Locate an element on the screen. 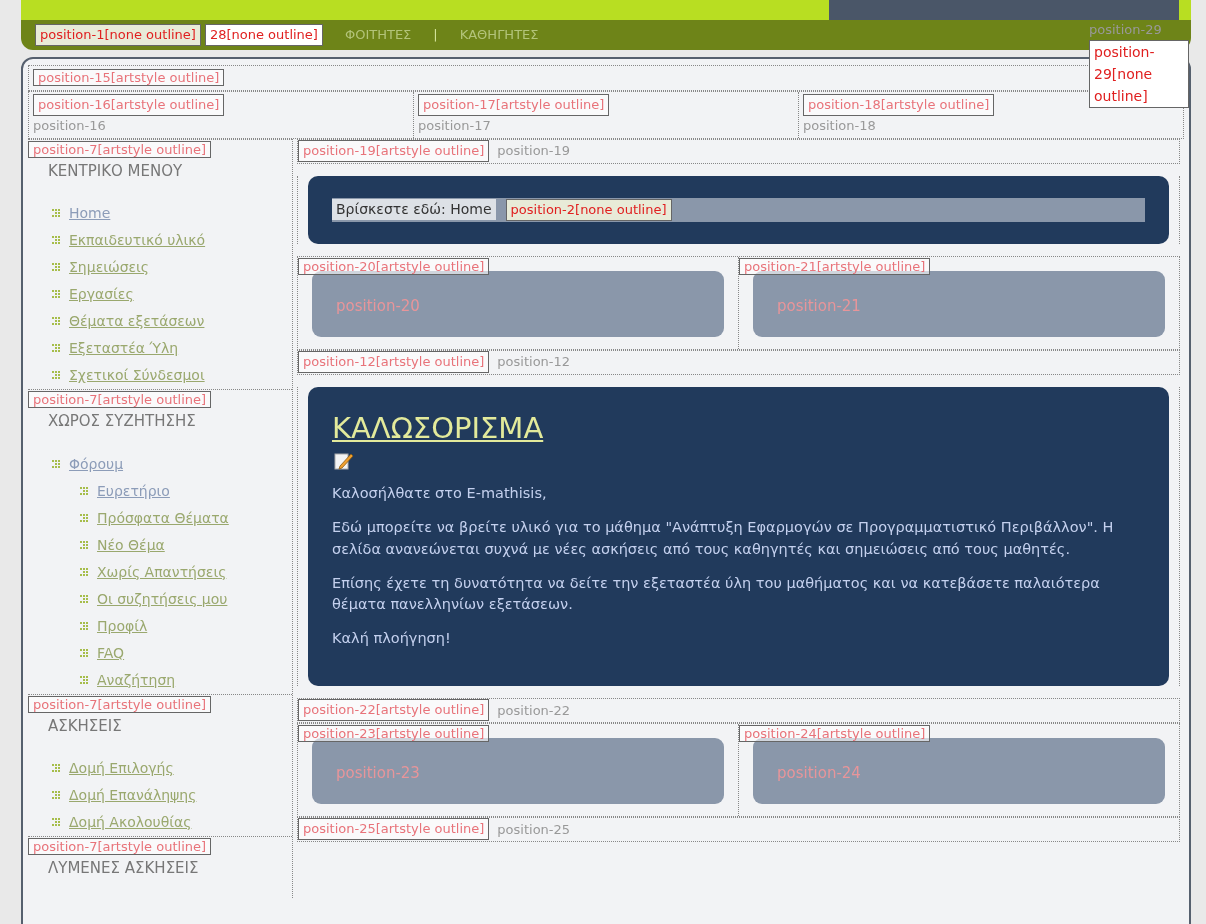  menu-link: Εκπαιδευτικό υλικό is located at coordinates (137, 240).